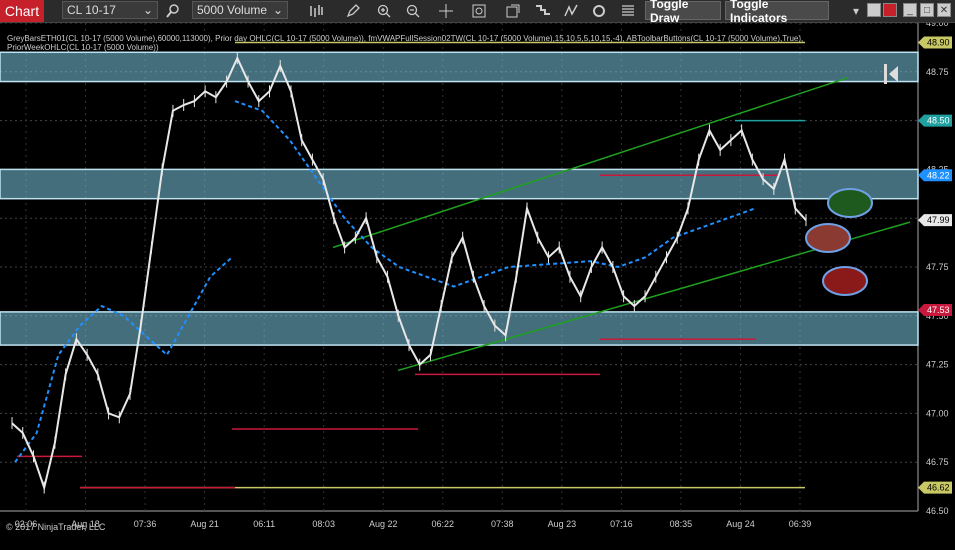  What do you see at coordinates (264, 524) in the screenshot?
I see `x-tick-label: 06:11` at bounding box center [264, 524].